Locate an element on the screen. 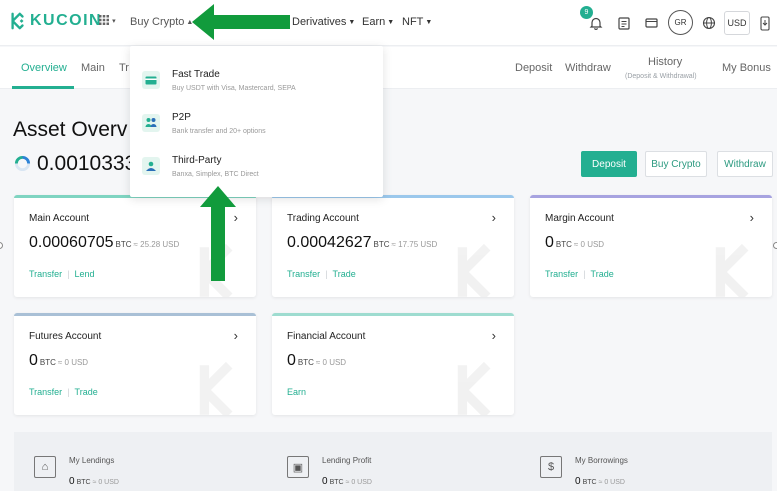  nav-derivatives: Derivatives ▼ is located at coordinates (323, 22).